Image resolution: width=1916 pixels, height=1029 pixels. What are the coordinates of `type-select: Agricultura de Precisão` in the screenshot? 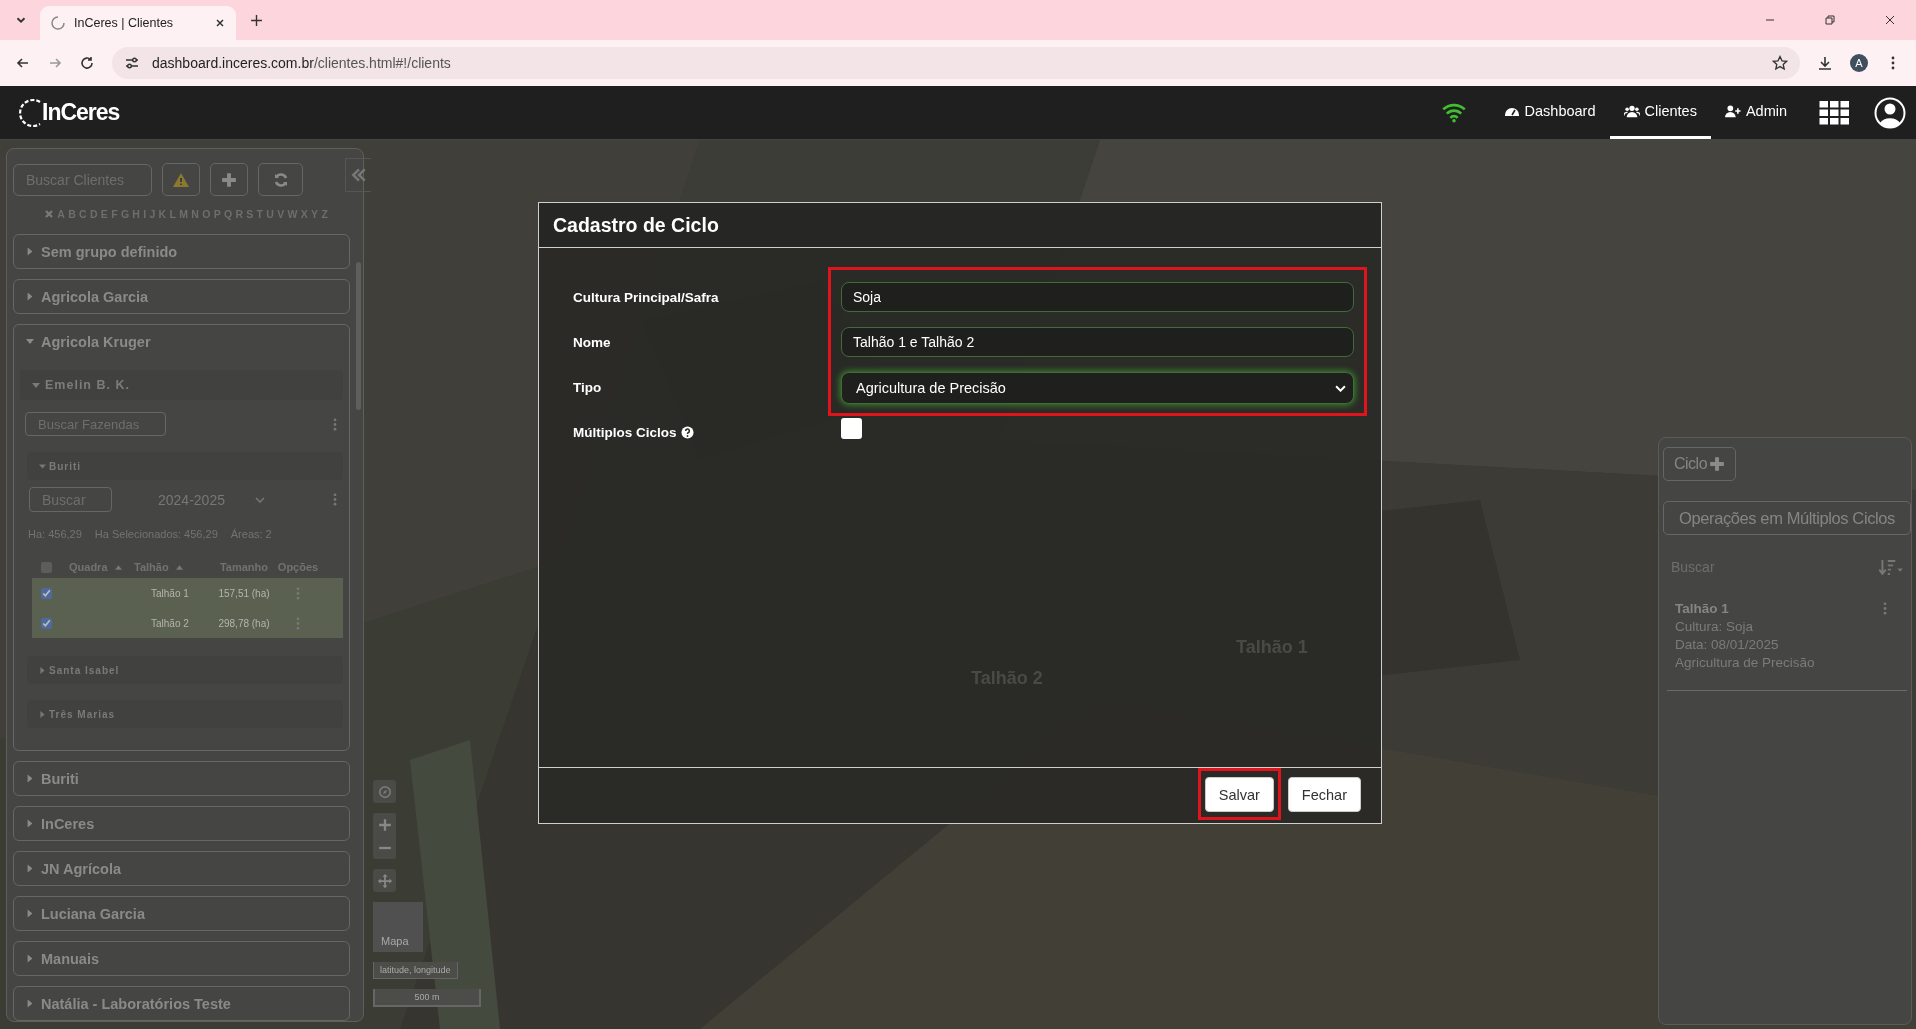 It's located at (1097, 388).